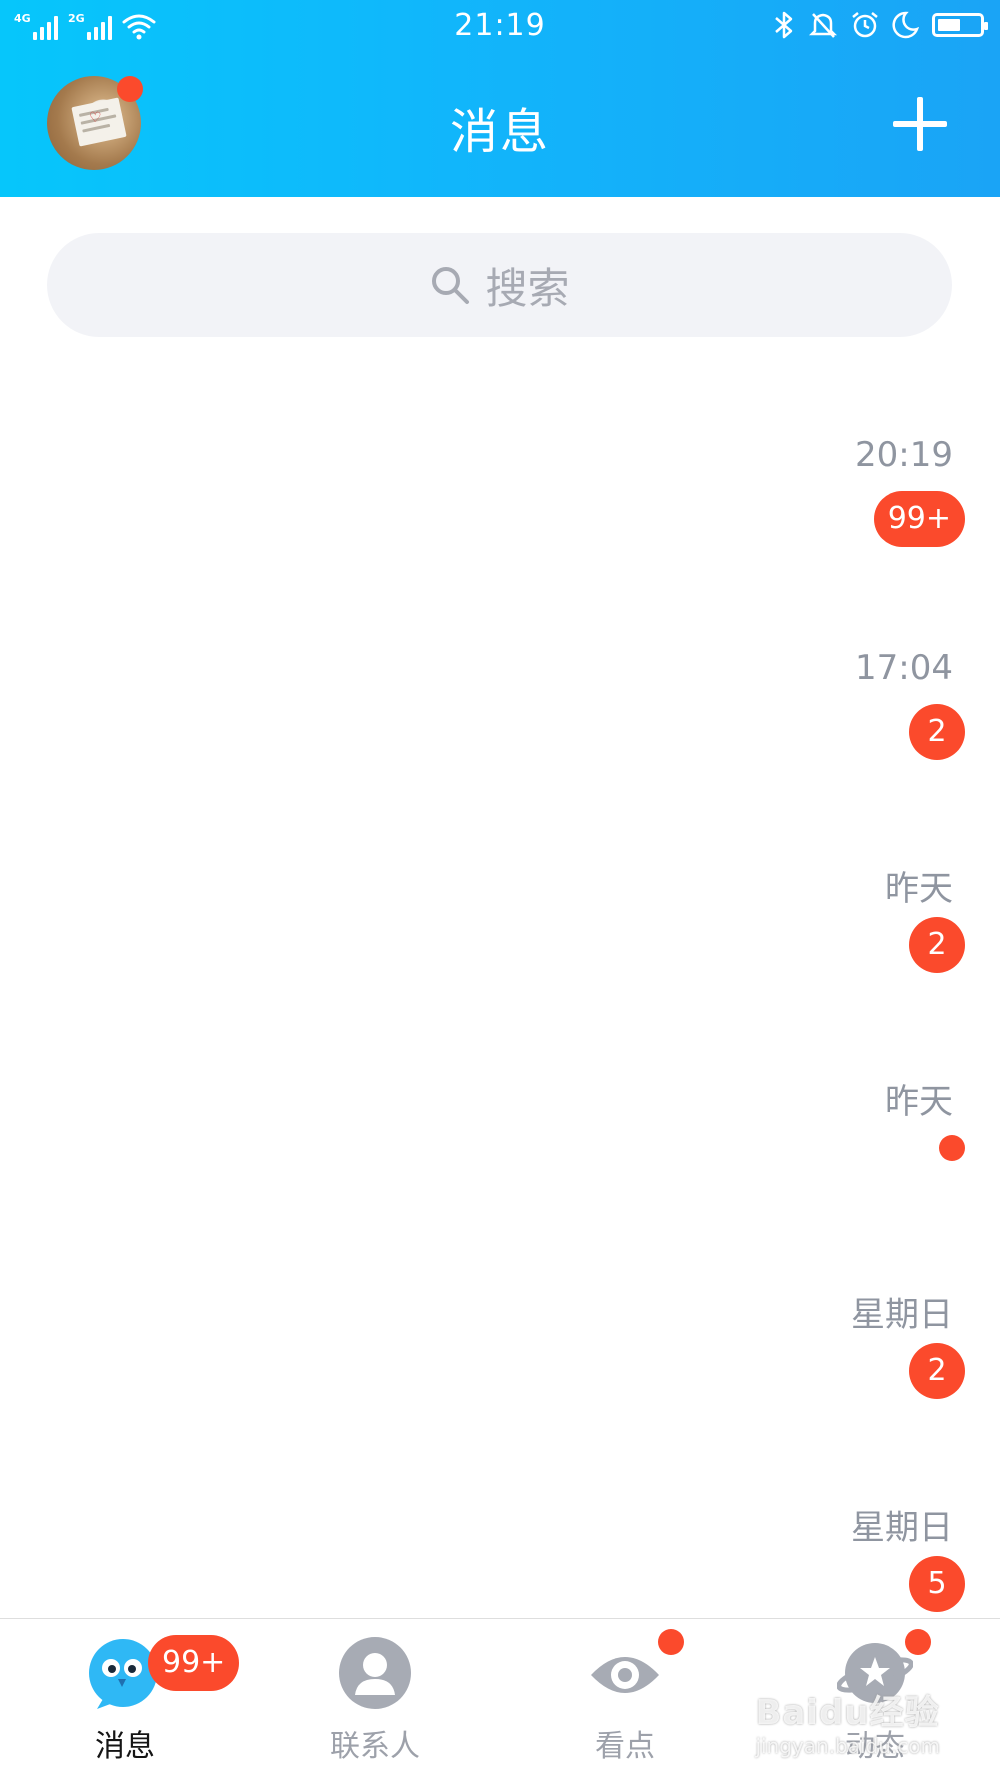 The width and height of the screenshot is (1000, 1778). What do you see at coordinates (847, 1746) in the screenshot?
I see `watermark-sub: jingyan.baidu.com` at bounding box center [847, 1746].